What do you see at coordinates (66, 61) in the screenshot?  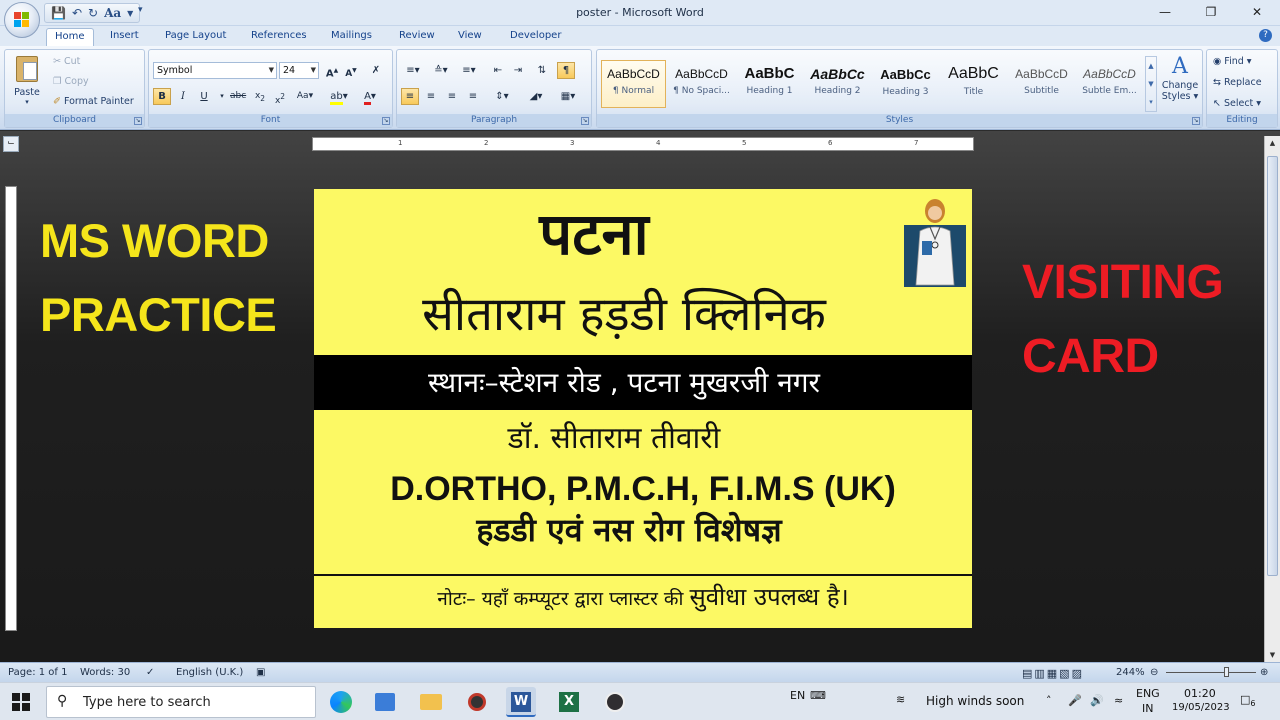 I see `cut-button: ✂ Cut` at bounding box center [66, 61].